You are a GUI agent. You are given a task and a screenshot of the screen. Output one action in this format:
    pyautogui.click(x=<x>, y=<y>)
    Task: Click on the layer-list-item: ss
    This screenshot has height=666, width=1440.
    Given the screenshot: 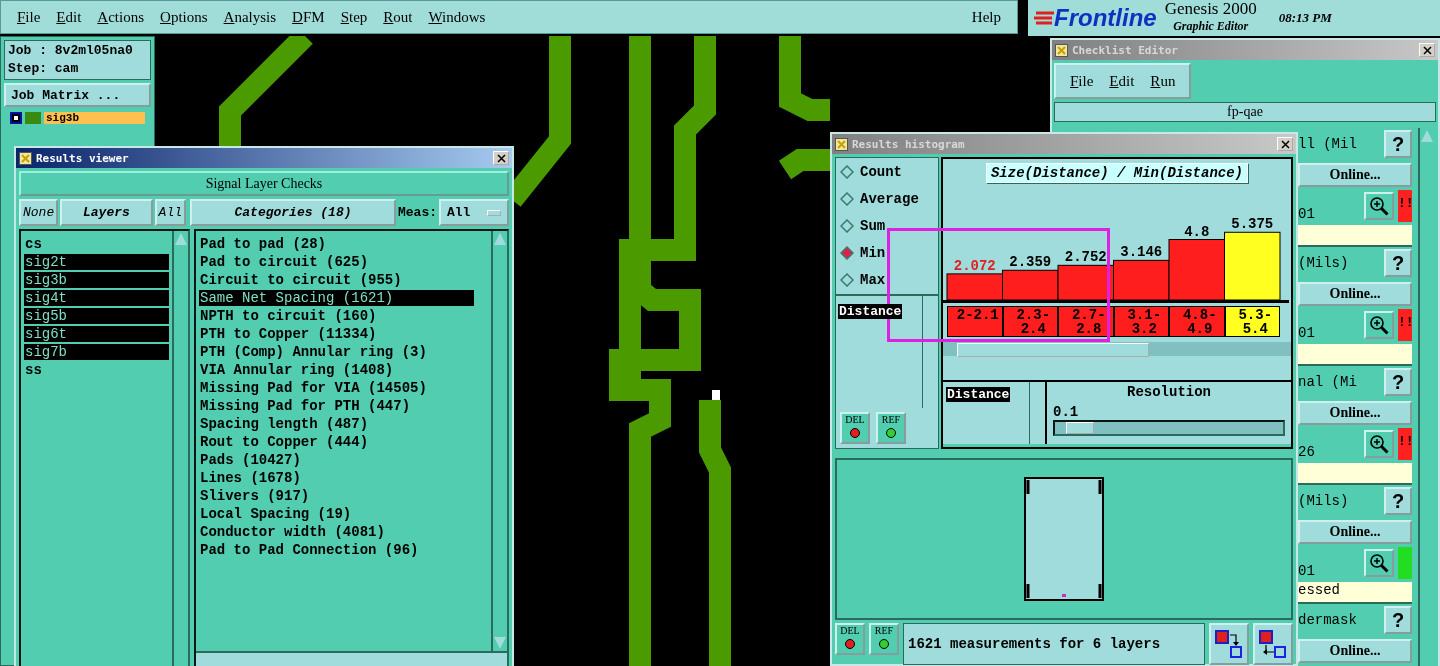 What is the action you would take?
    pyautogui.click(x=96, y=370)
    